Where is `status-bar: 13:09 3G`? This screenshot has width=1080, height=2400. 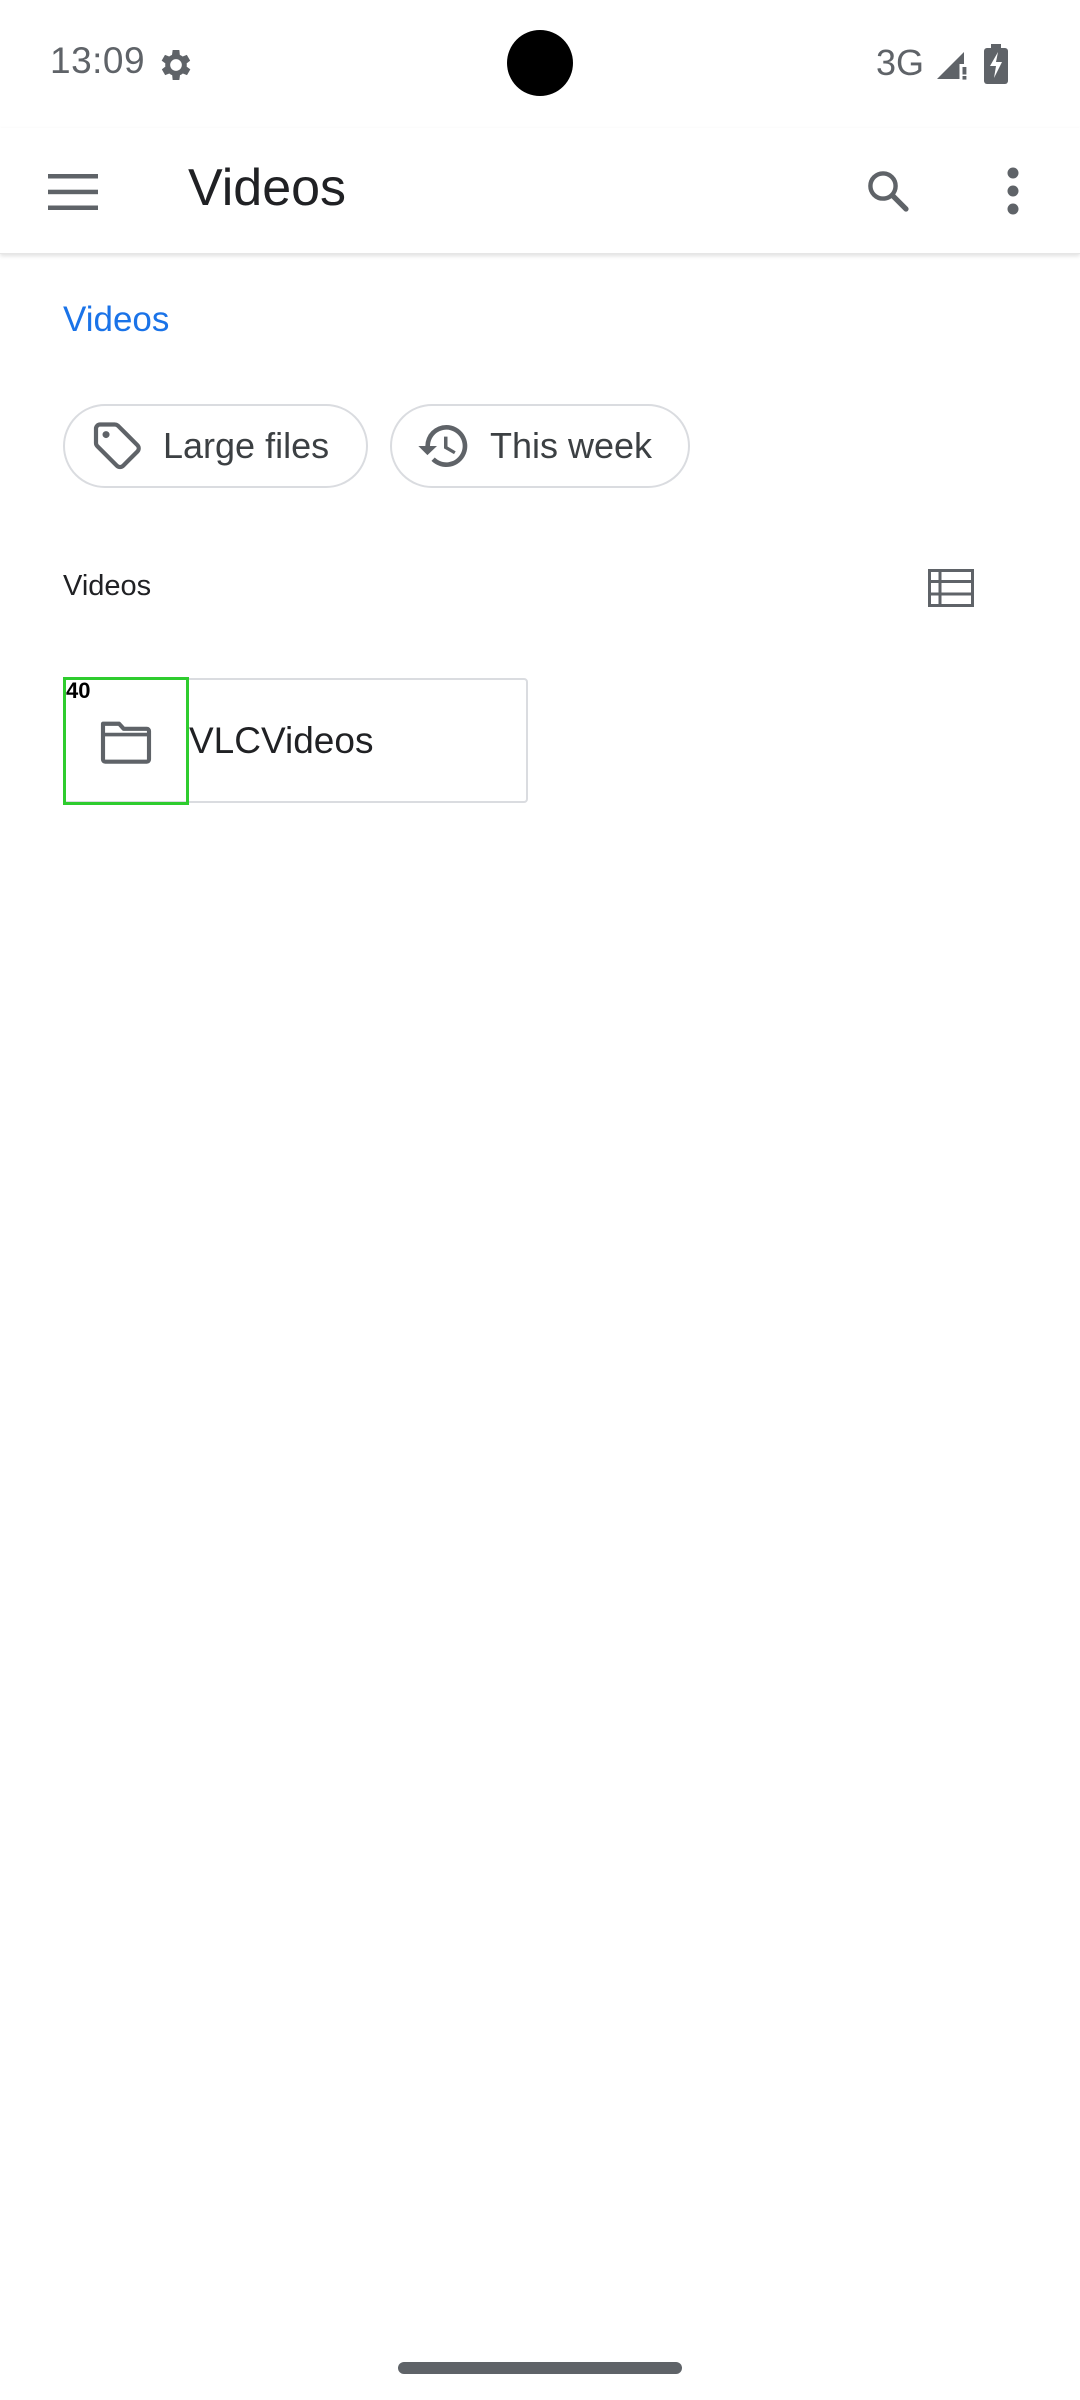
status-bar: 13:09 3G is located at coordinates (540, 64).